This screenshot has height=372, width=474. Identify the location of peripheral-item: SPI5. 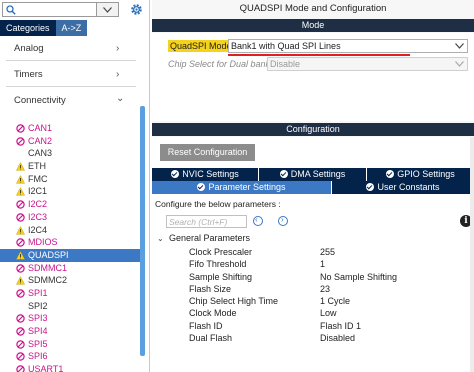
(70, 344).